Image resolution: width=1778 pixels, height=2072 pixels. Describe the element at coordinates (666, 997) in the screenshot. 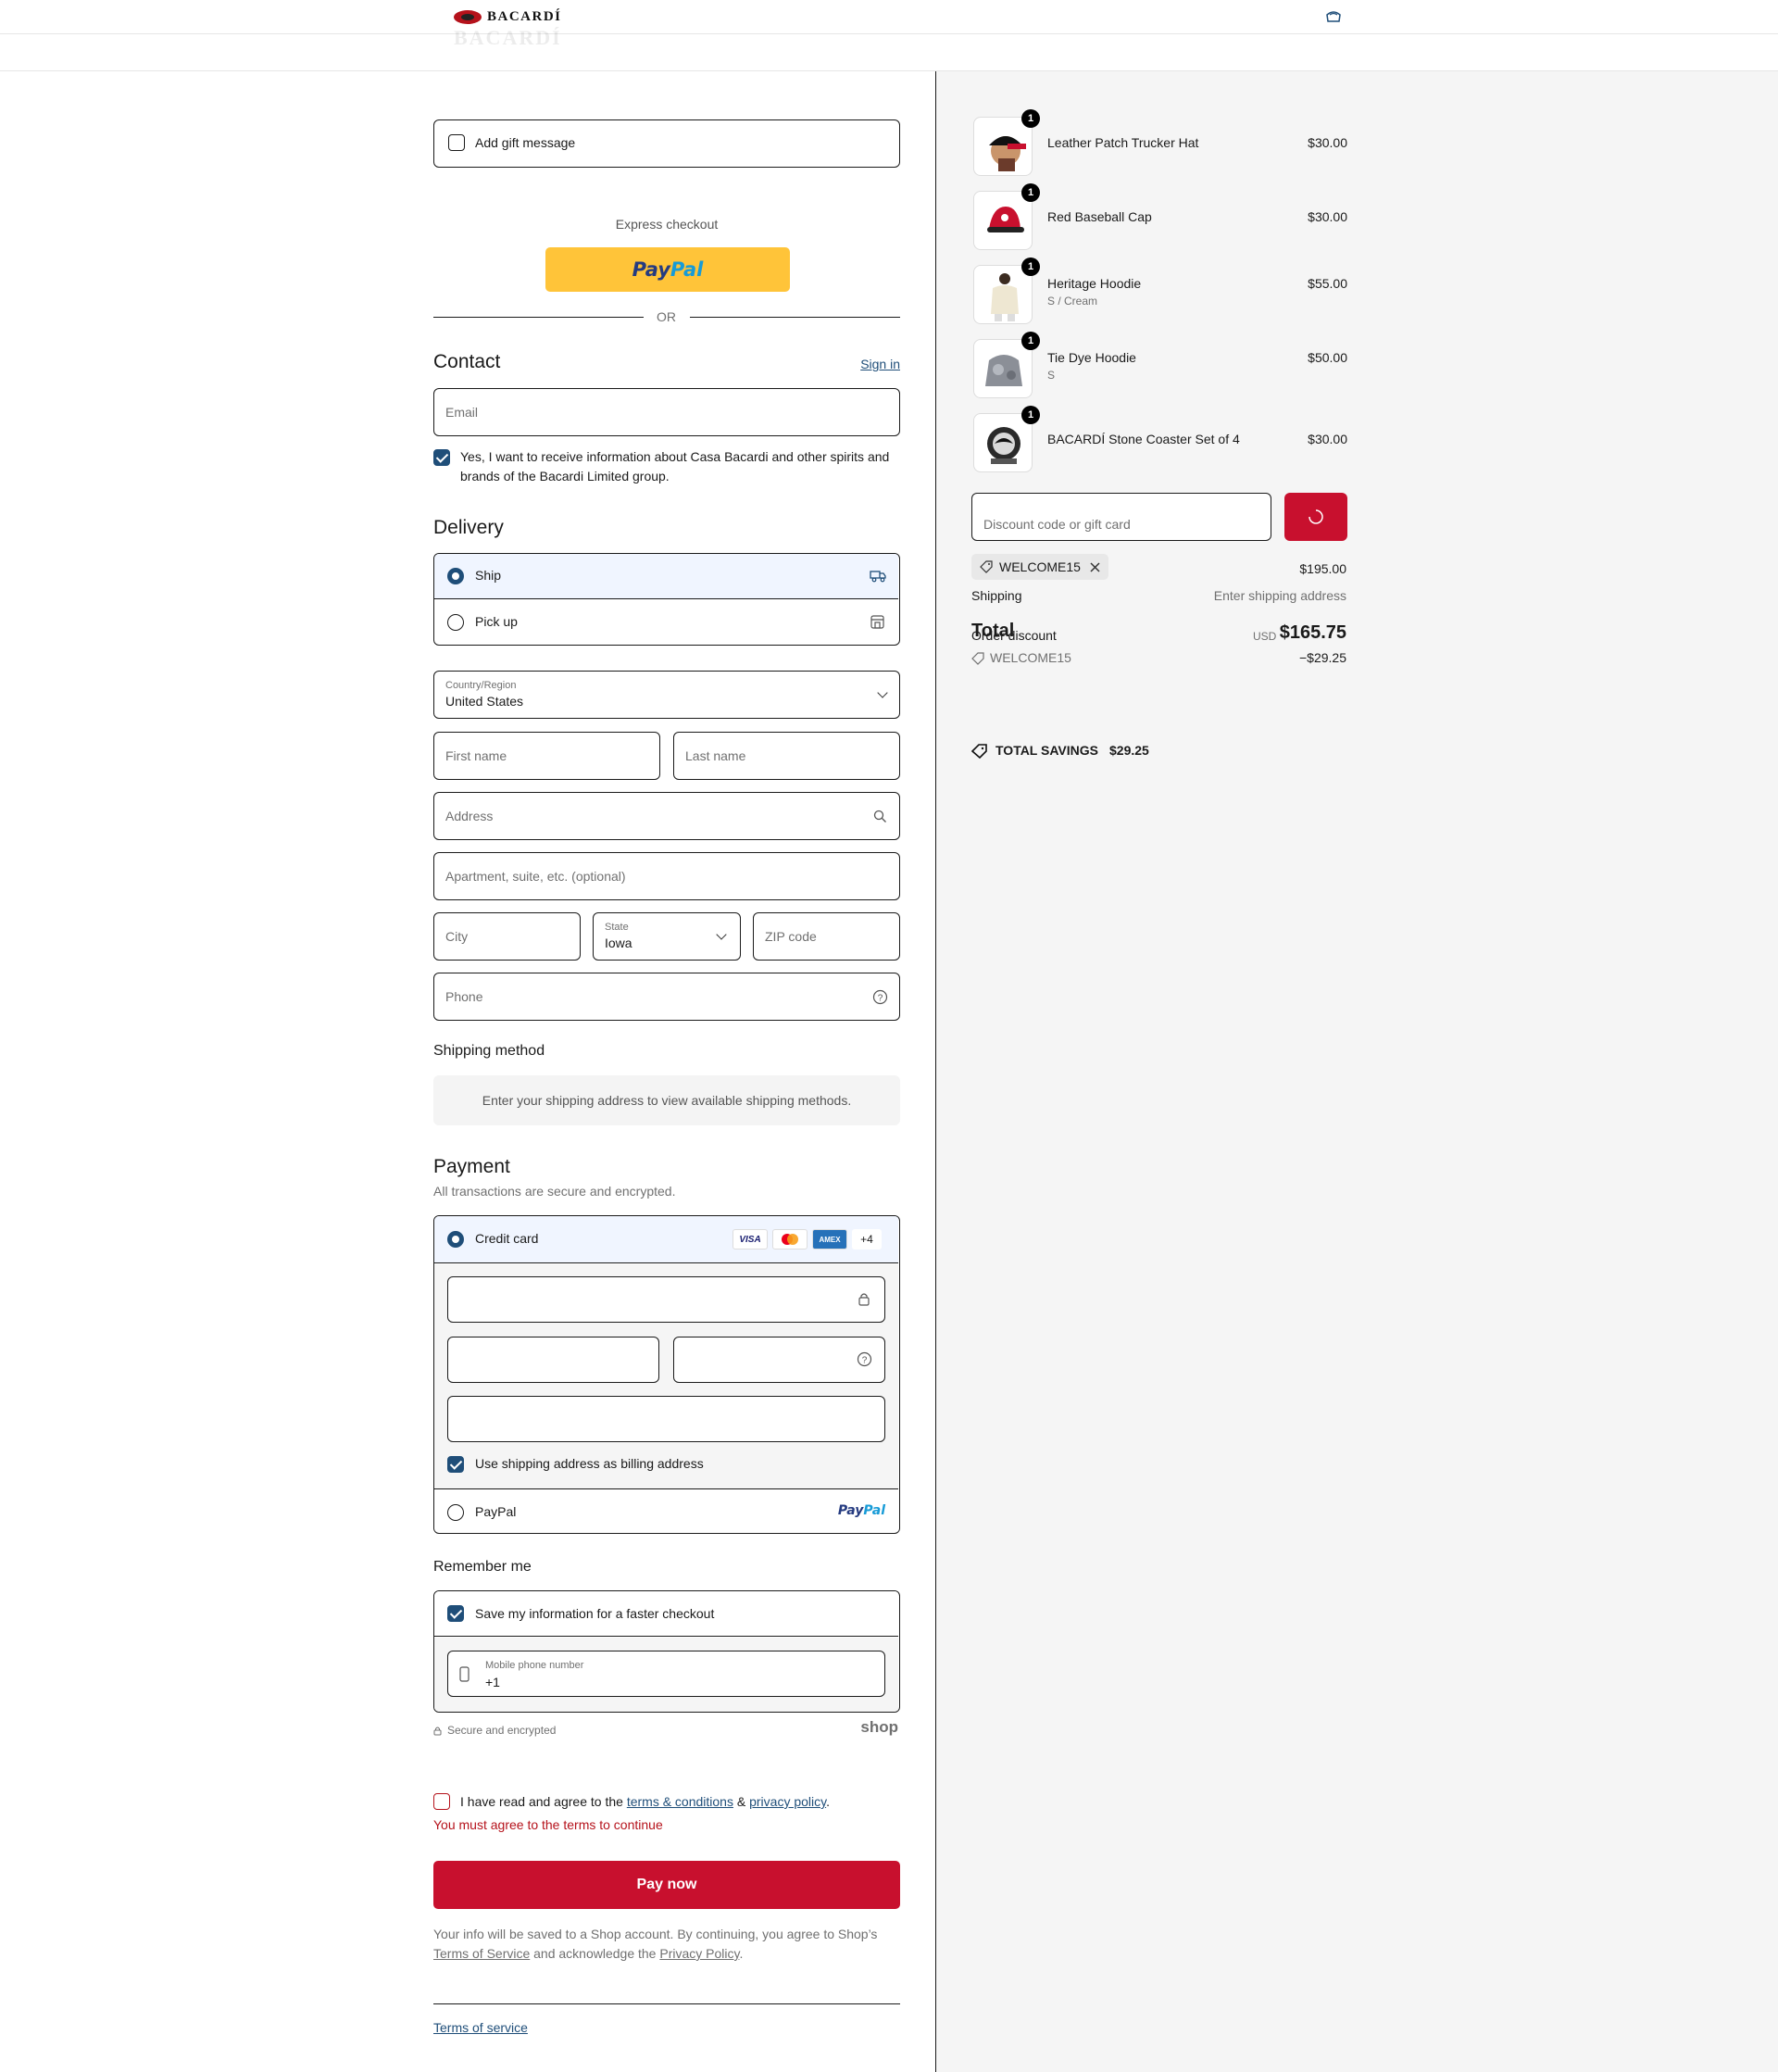

I see `phone-field: Phone ?` at that location.